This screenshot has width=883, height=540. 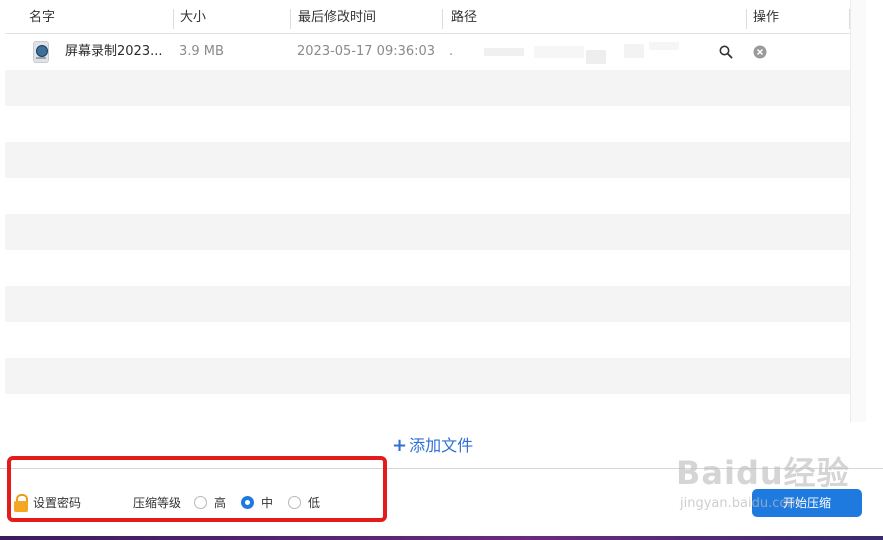 What do you see at coordinates (451, 51) in the screenshot?
I see `file-path: .` at bounding box center [451, 51].